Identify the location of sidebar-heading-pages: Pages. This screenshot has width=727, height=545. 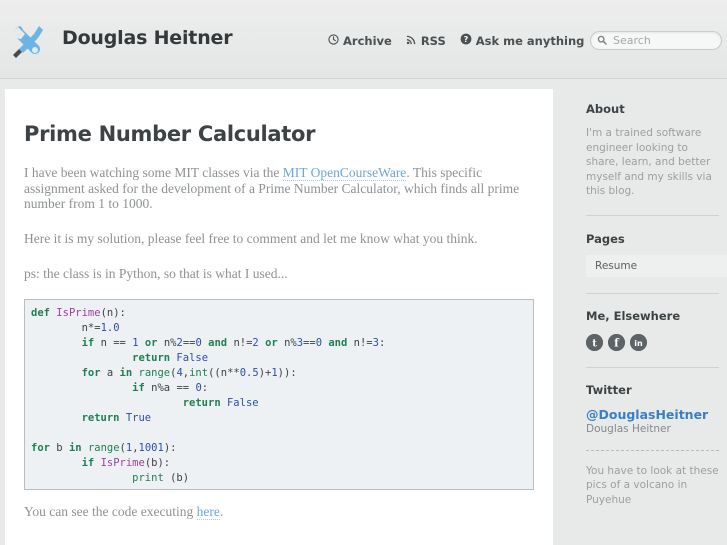
(605, 238).